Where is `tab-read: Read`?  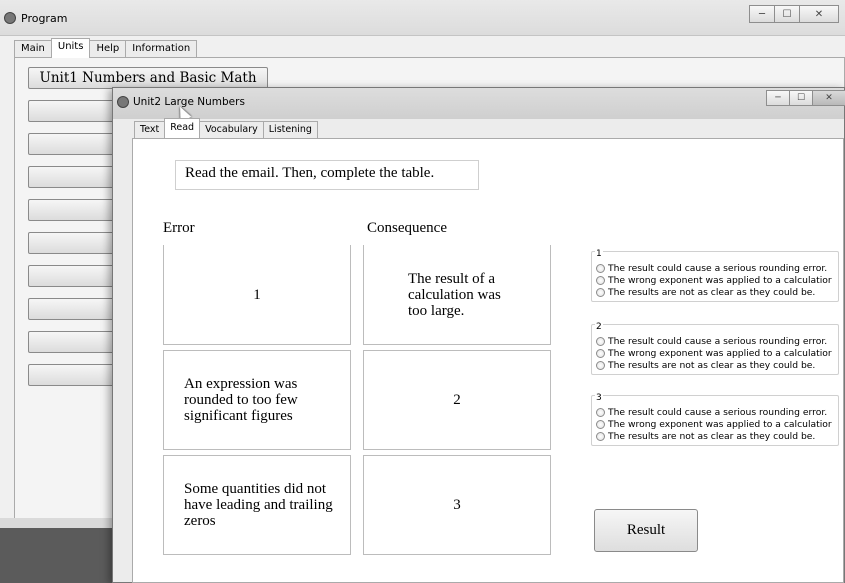 tab-read: Read is located at coordinates (182, 128).